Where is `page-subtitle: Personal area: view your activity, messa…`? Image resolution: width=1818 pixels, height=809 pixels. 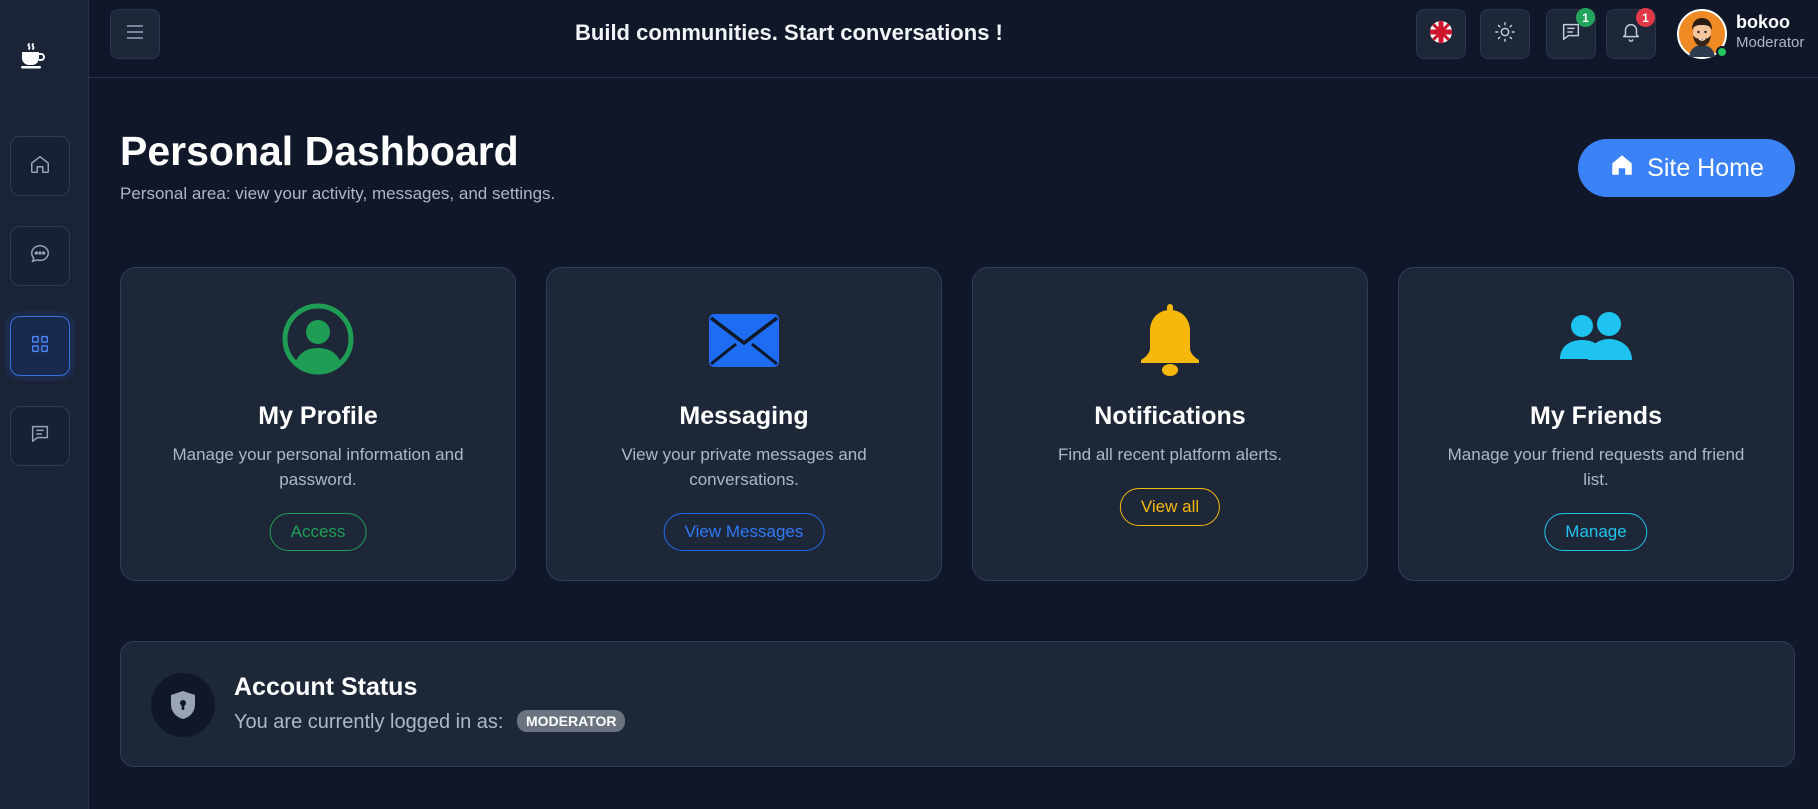
page-subtitle: Personal area: view your activity, messa… is located at coordinates (338, 193).